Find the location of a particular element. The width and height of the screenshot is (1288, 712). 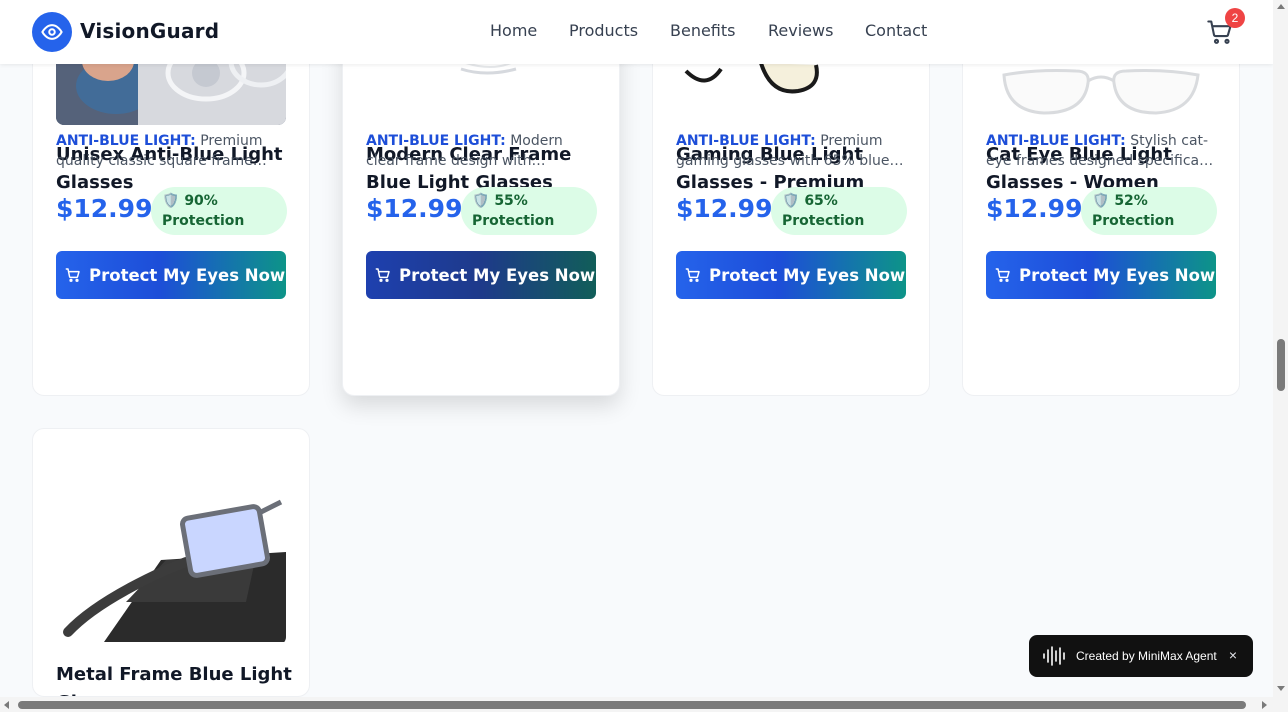

minimax-toast: Created by MiniMax Agent × is located at coordinates (1141, 656).